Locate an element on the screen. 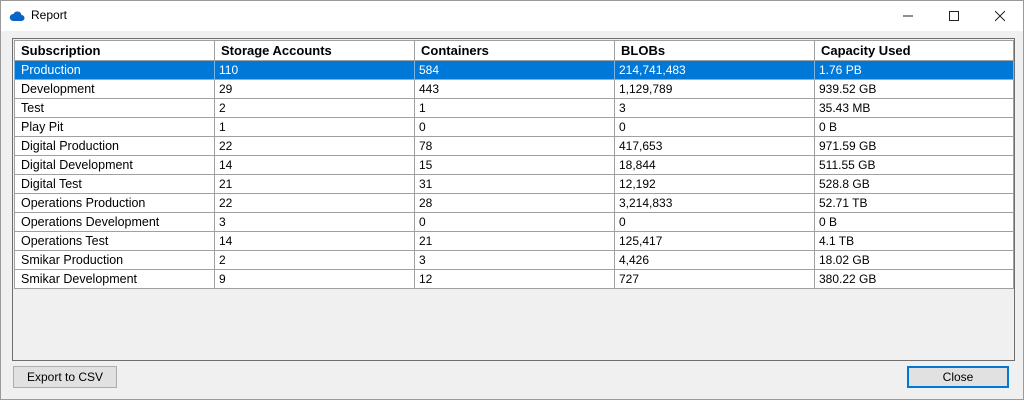 This screenshot has width=1024, height=400. close-icon is located at coordinates (1000, 16).